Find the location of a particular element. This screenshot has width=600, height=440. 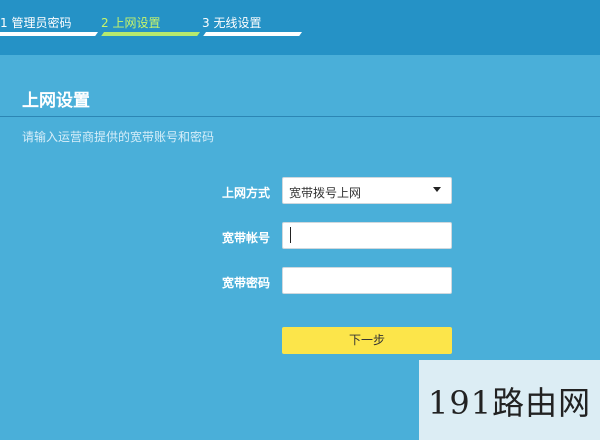

step-wireless-settings: 3 无线设置 is located at coordinates (231, 22).